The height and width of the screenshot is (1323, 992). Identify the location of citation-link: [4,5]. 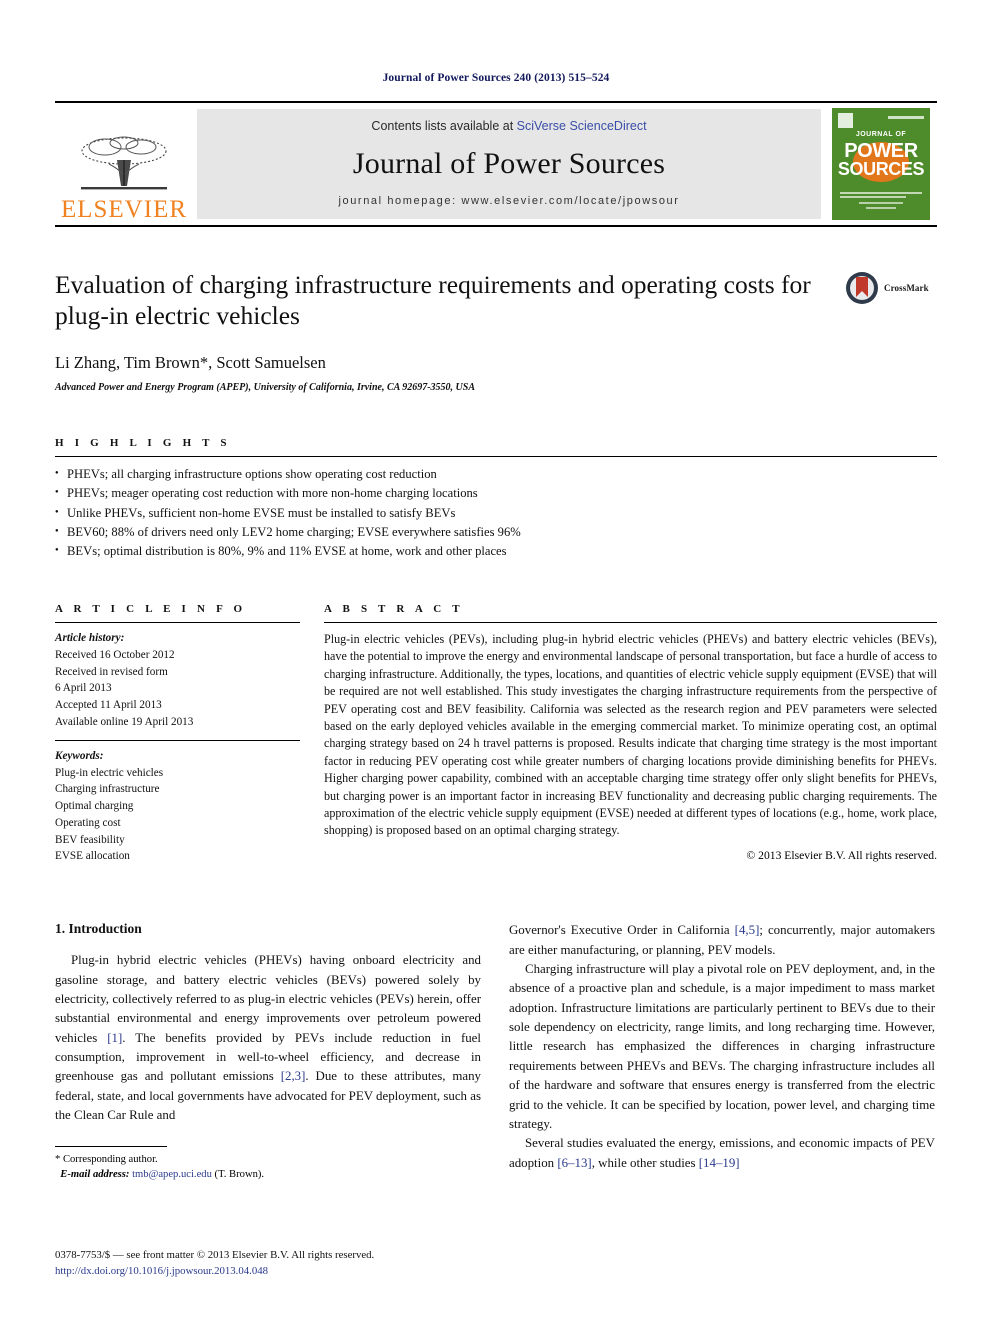
(747, 930).